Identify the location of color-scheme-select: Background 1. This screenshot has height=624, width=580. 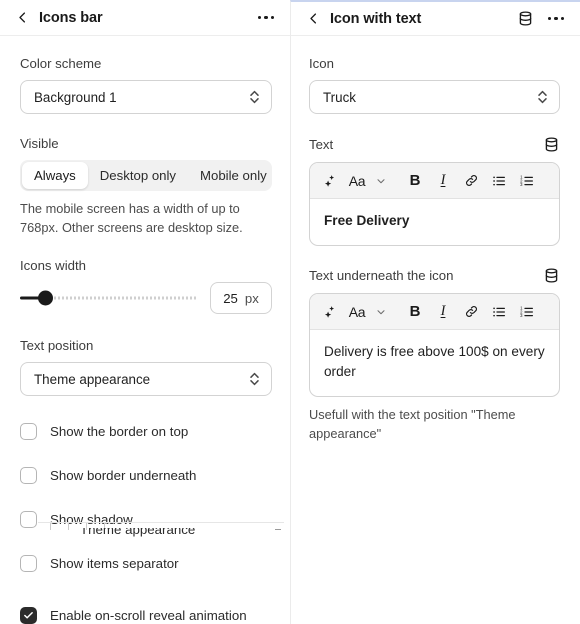
(146, 97).